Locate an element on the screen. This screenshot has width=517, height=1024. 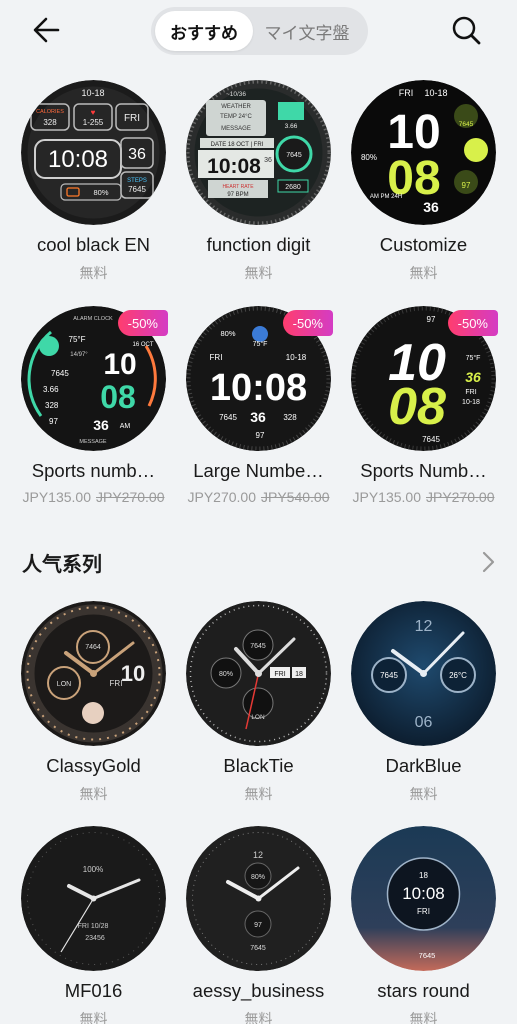
watchface-card: 7464 10 LON FRI ClassyGold 無料 is located at coordinates (93, 706).